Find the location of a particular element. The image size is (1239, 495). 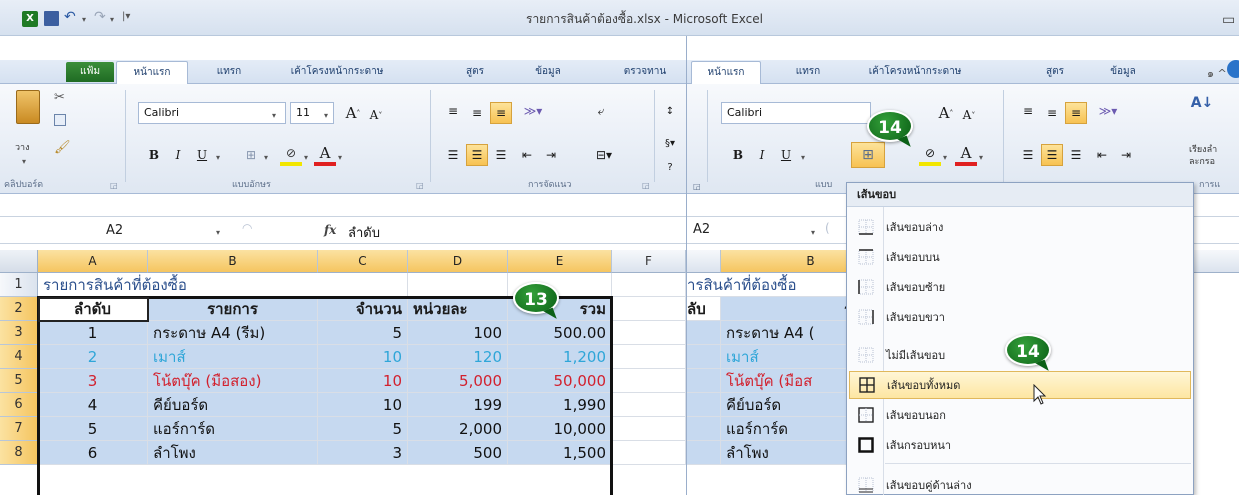

select-all-corner is located at coordinates (19, 261).